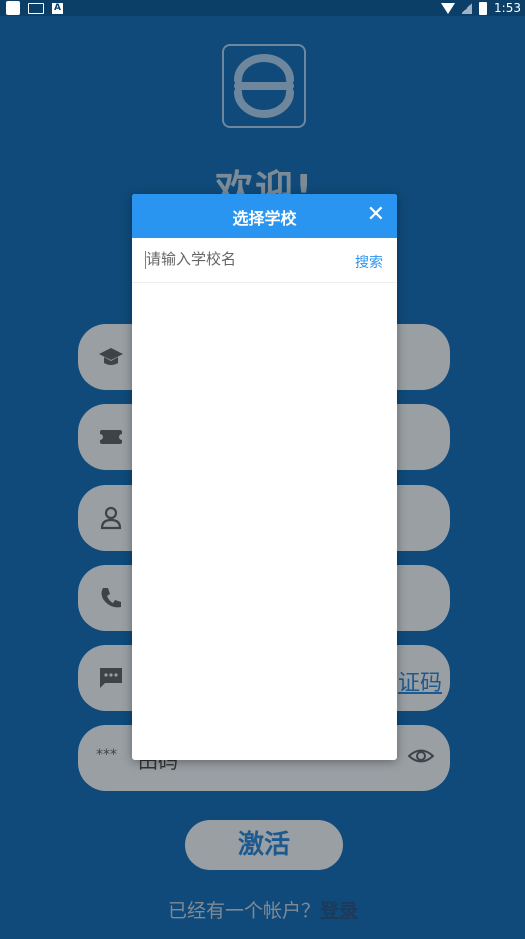 The height and width of the screenshot is (939, 525). What do you see at coordinates (339, 911) in the screenshot?
I see `login-link: 登录` at bounding box center [339, 911].